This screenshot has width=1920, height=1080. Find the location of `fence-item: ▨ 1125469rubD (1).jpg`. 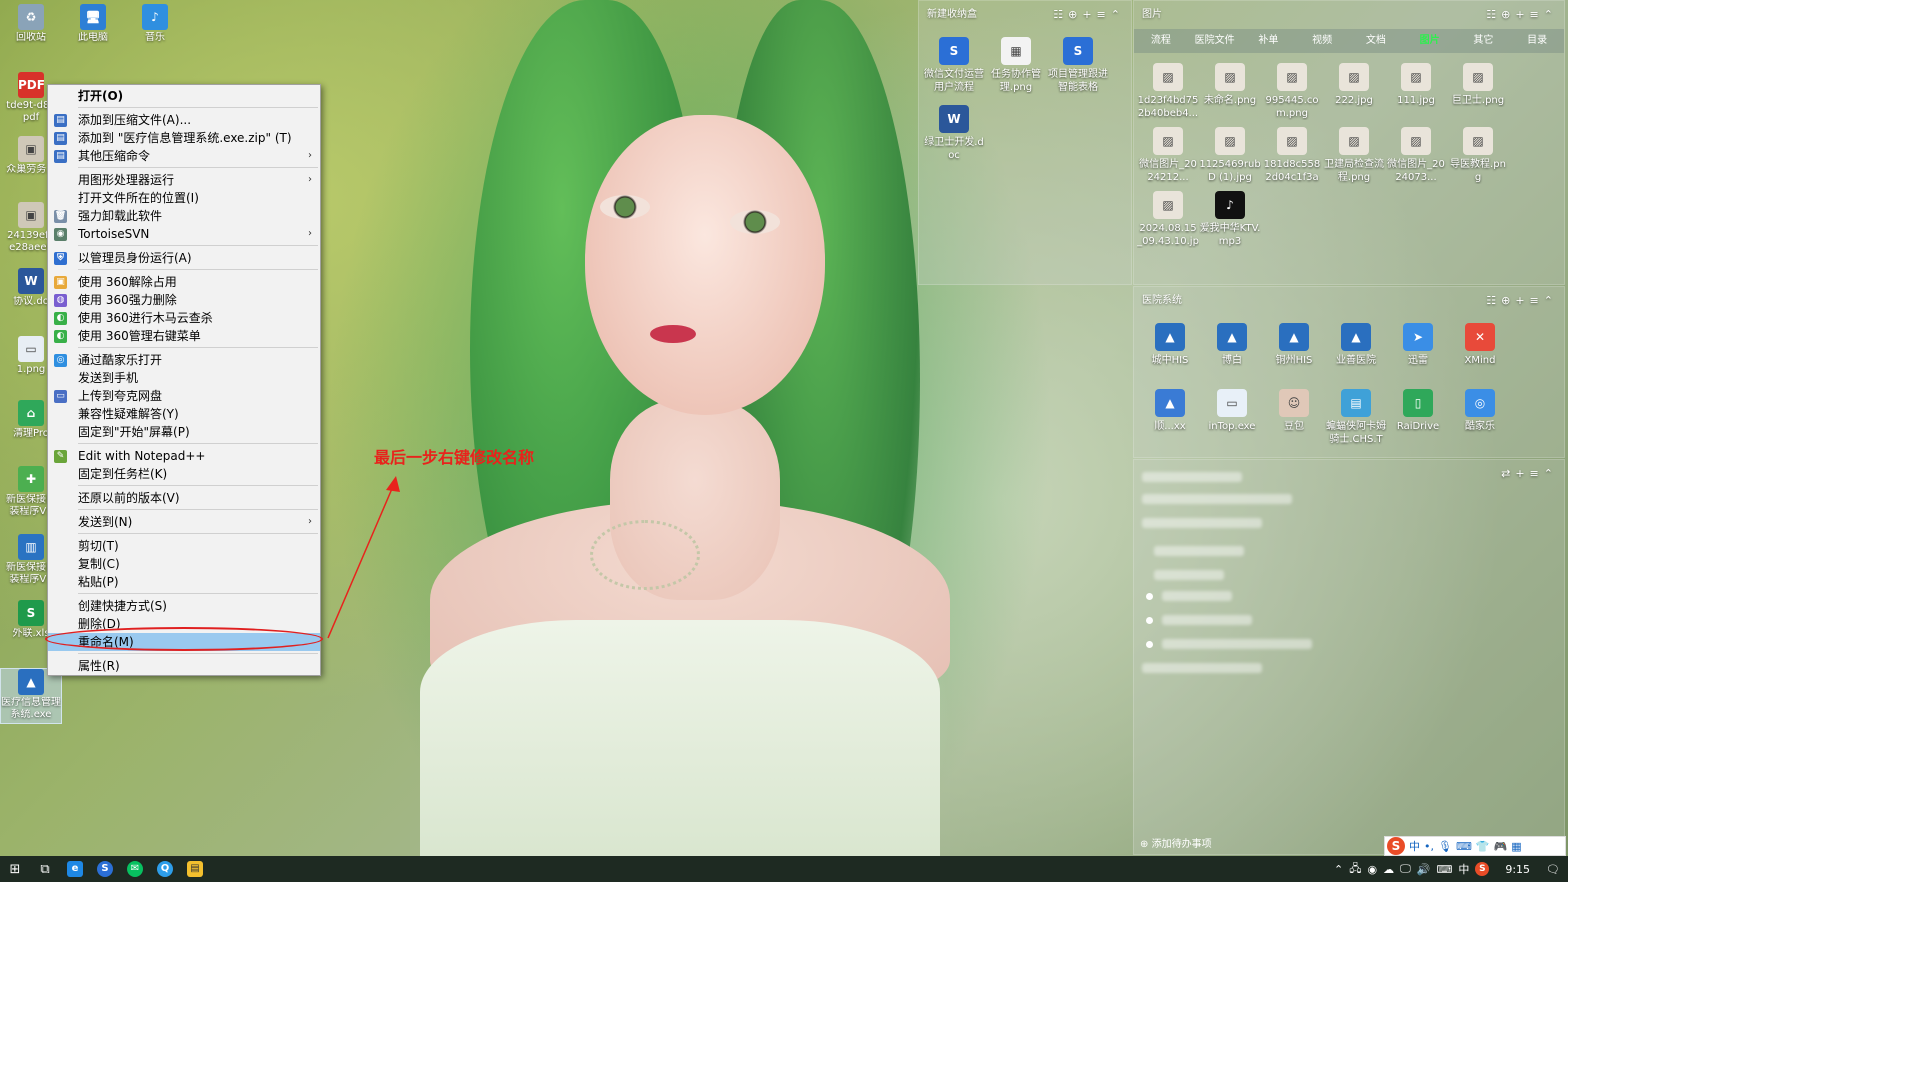

fence-item: ▨ 1125469rubD (1).jpg is located at coordinates (1230, 155).